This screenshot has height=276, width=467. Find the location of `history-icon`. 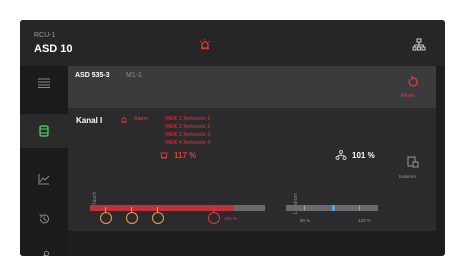

history-icon is located at coordinates (44, 219).